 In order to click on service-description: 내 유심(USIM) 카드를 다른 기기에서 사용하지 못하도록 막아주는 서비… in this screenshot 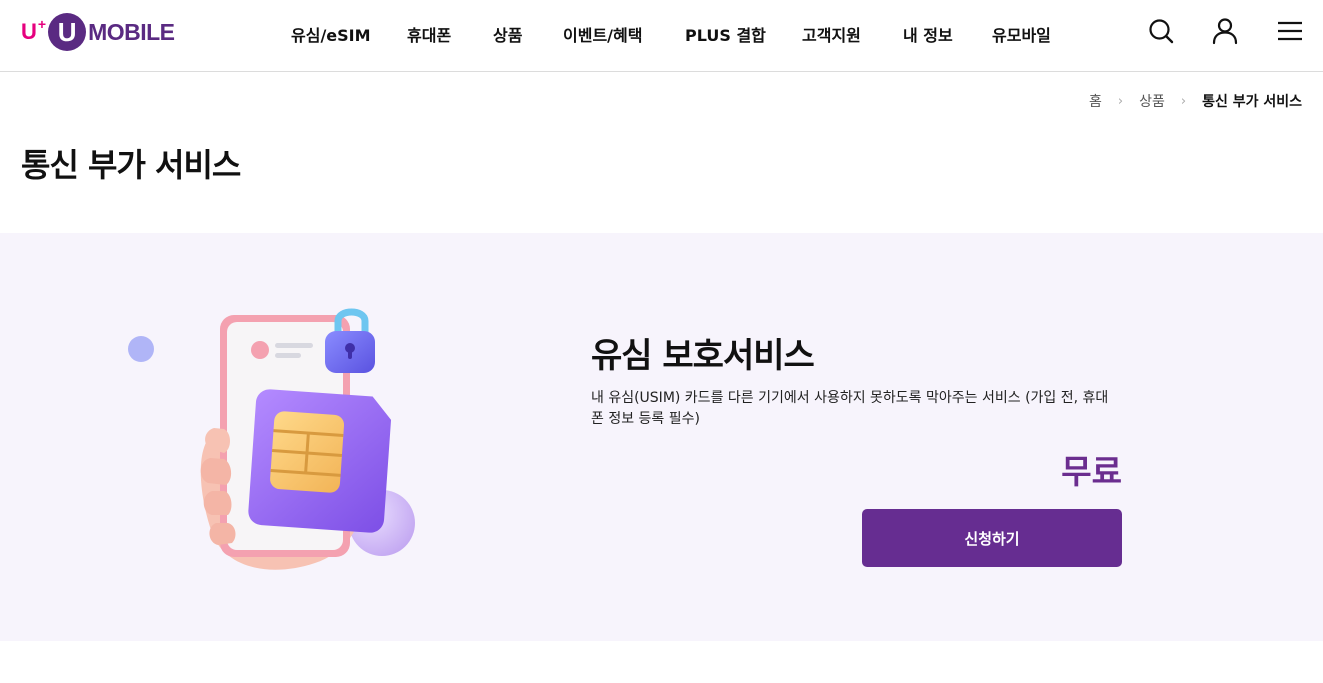, I will do `click(850, 408)`.